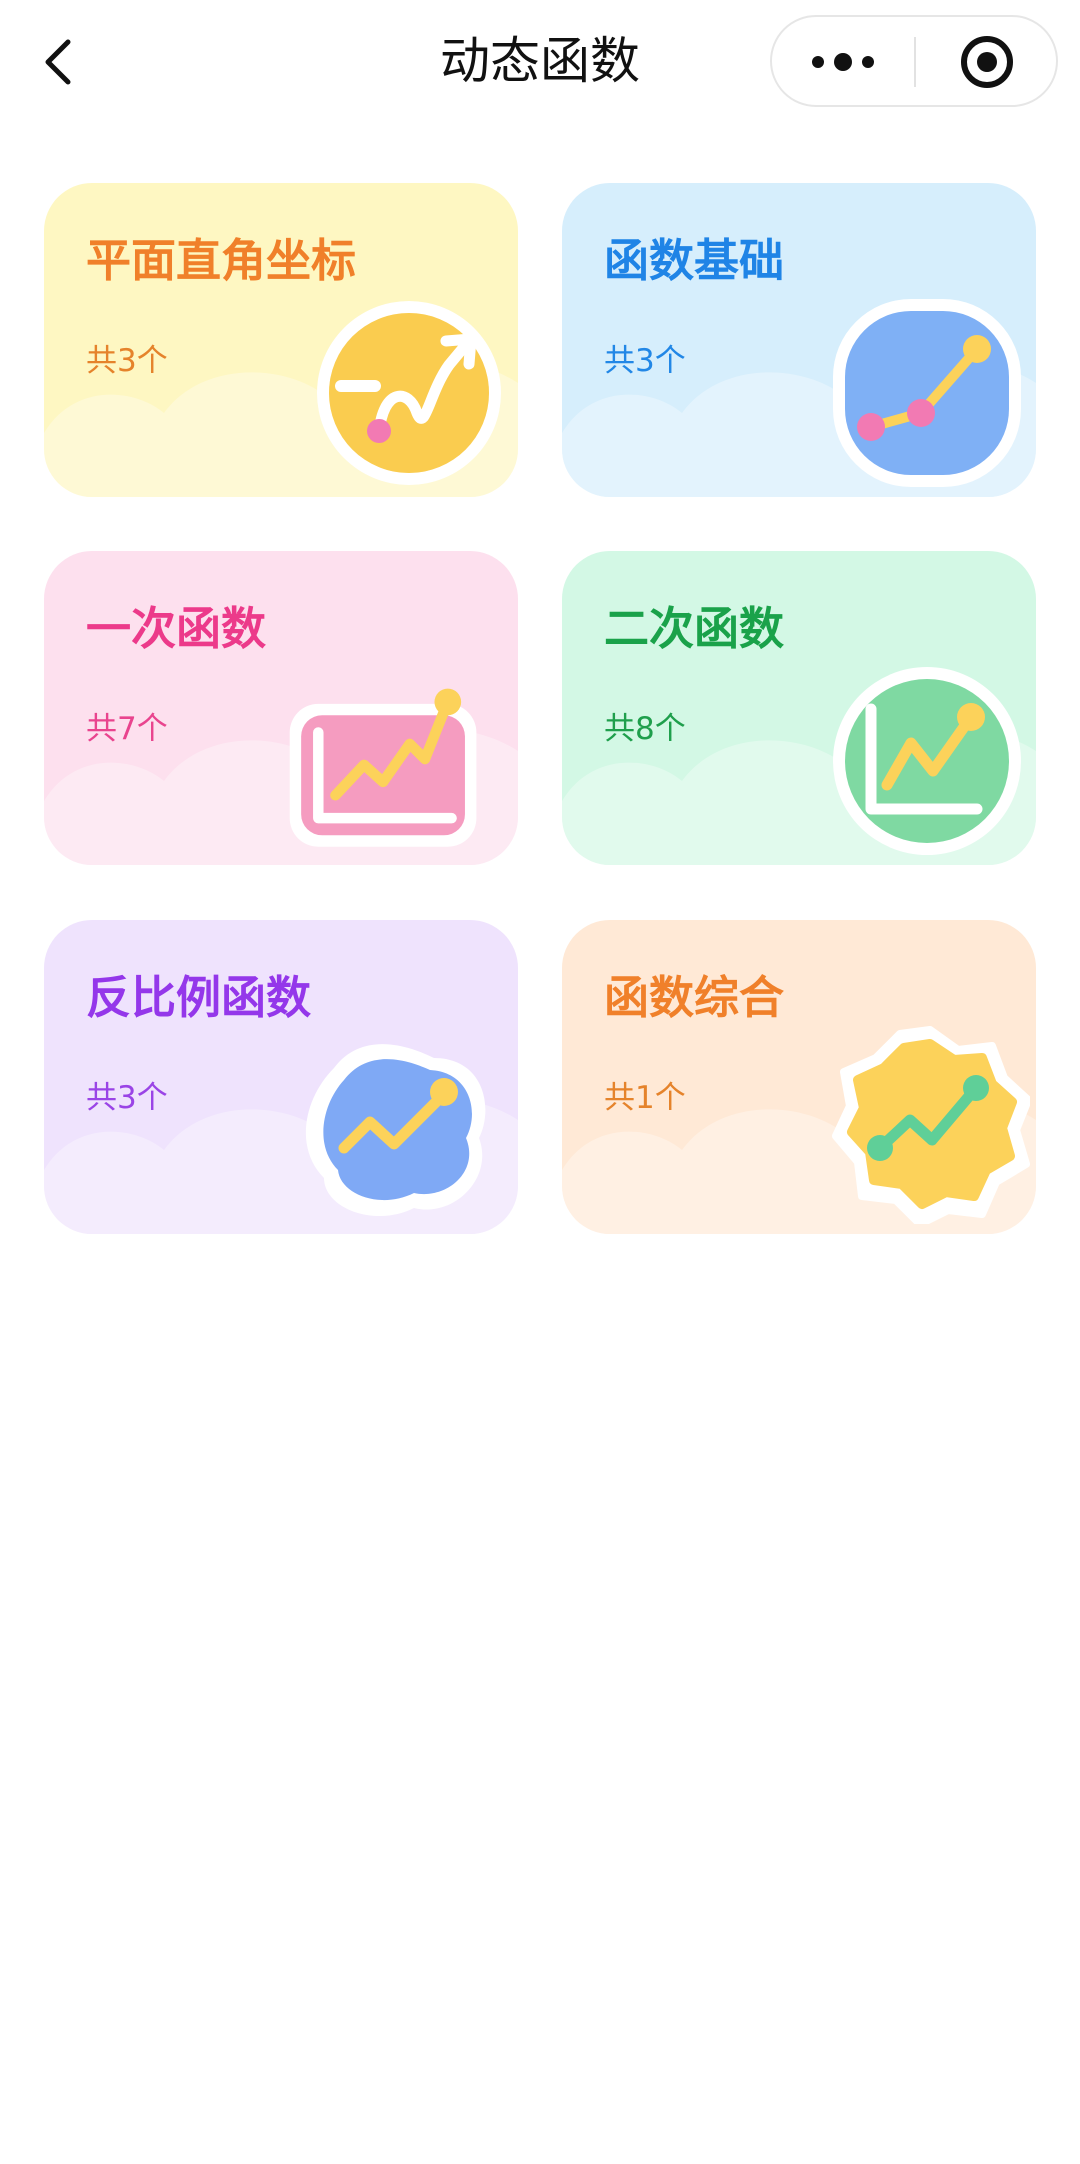  What do you see at coordinates (395, 1130) in the screenshot?
I see `trend-blob-icon` at bounding box center [395, 1130].